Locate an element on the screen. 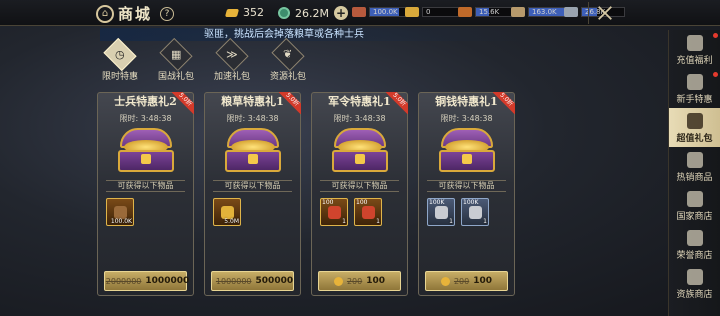  tab-label: 加速礼包 is located at coordinates (231, 77).